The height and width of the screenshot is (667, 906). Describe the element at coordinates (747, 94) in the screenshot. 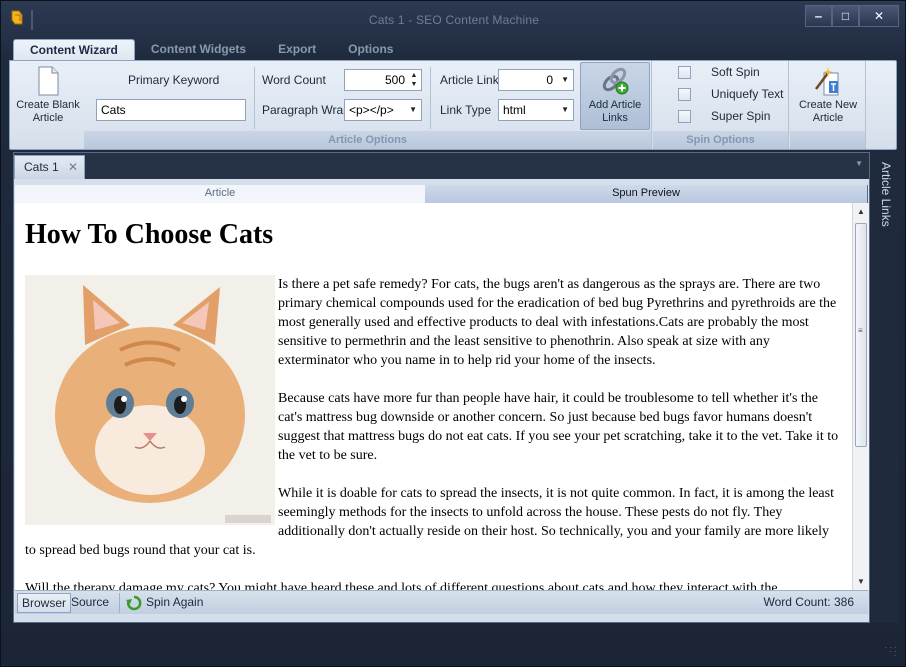

I see `uniquefy-text-label: Uniquefy Text` at that location.